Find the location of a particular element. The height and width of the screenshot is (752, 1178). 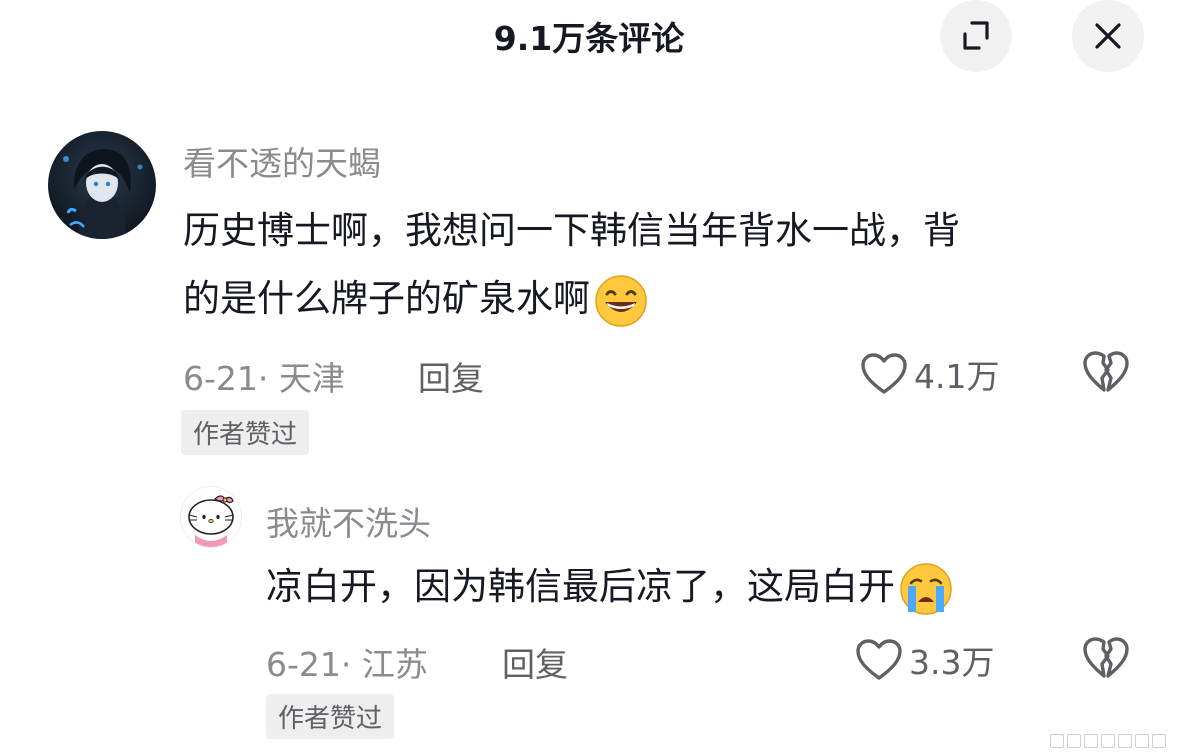

grin-emoji-icon is located at coordinates (621, 300).